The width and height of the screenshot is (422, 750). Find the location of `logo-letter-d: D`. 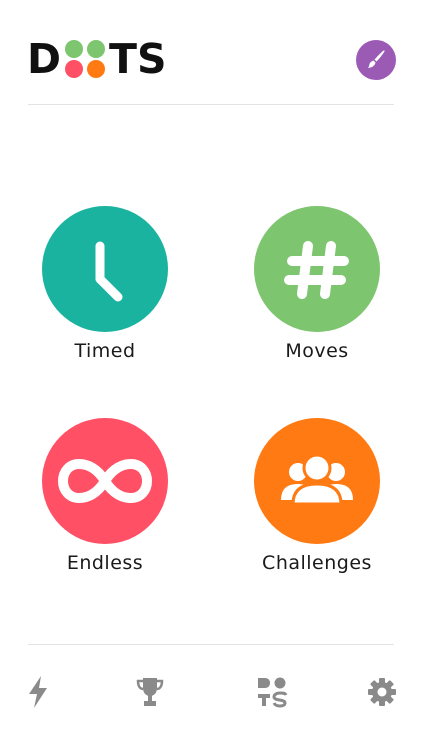

logo-letter-d: D is located at coordinates (44, 59).